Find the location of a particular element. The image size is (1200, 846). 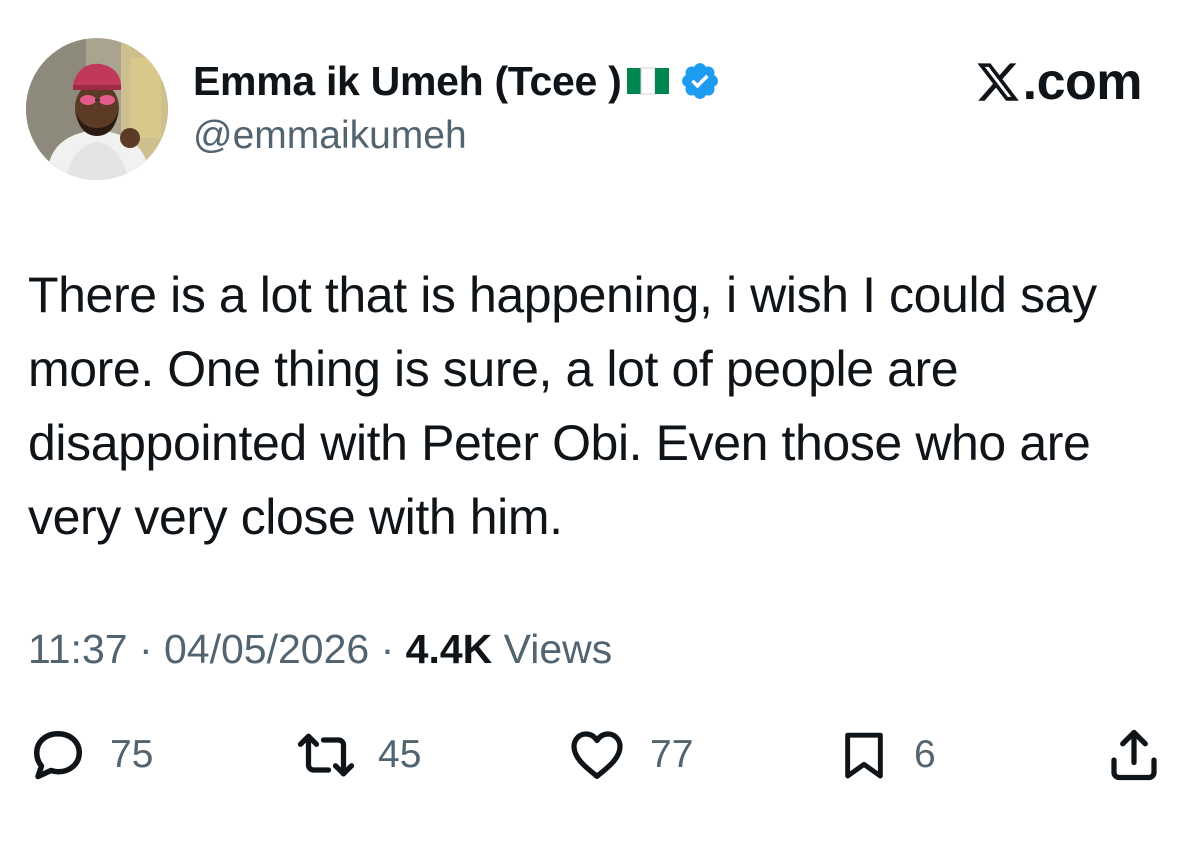

action-bar: 75 45 77 6 is located at coordinates (600, 755).